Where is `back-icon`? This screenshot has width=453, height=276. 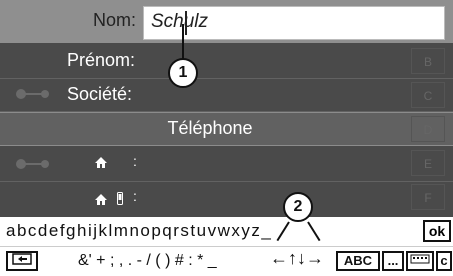 back-icon is located at coordinates (22, 261).